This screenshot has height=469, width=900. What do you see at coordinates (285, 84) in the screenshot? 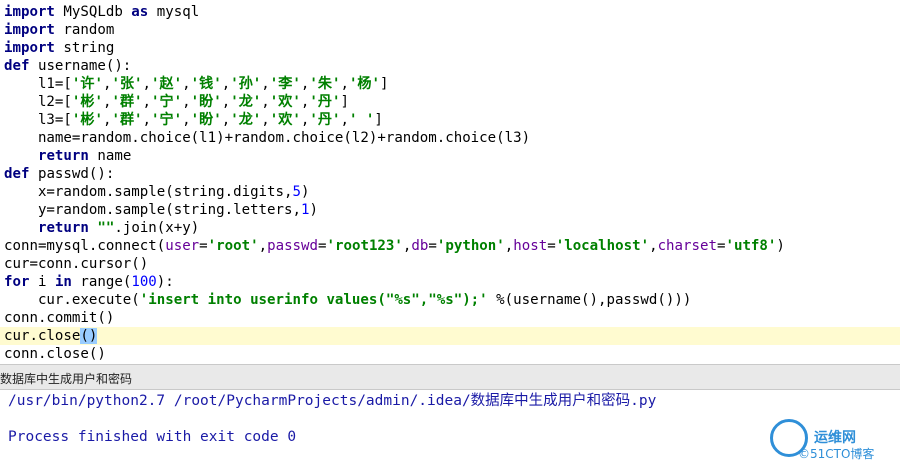
I see `code-token: '李'` at bounding box center [285, 84].